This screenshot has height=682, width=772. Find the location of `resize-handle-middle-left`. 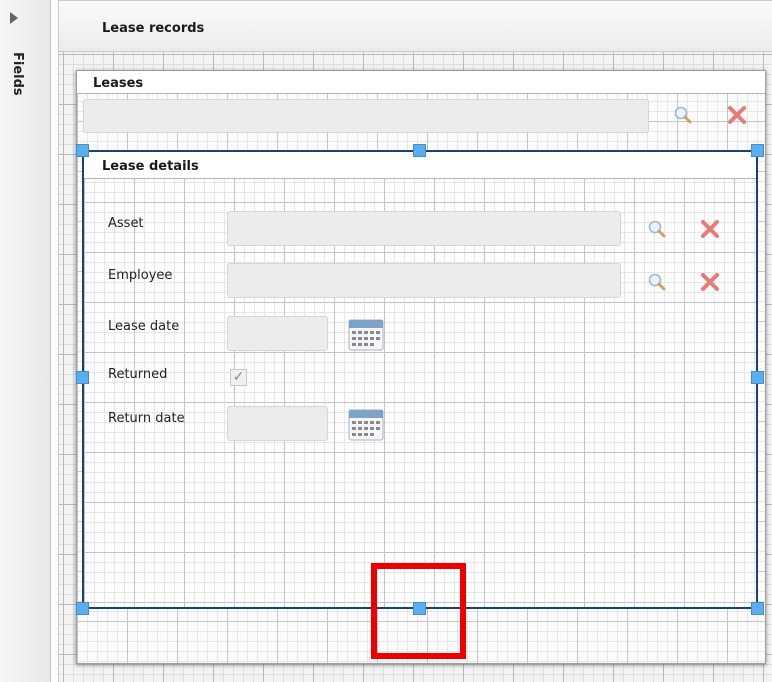

resize-handle-middle-left is located at coordinates (82, 377).